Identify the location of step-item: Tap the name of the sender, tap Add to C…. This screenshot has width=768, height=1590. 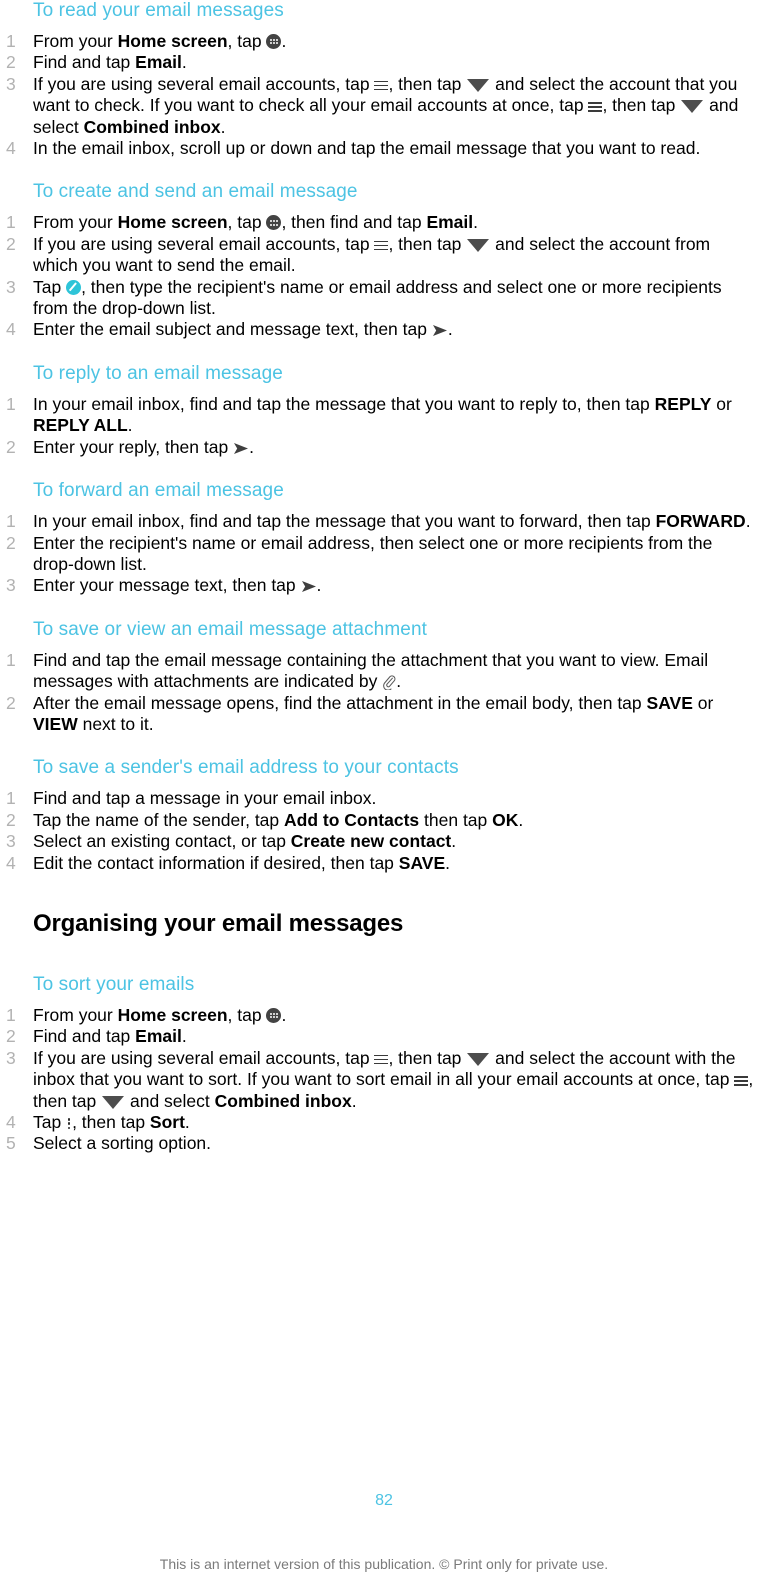
(265, 820).